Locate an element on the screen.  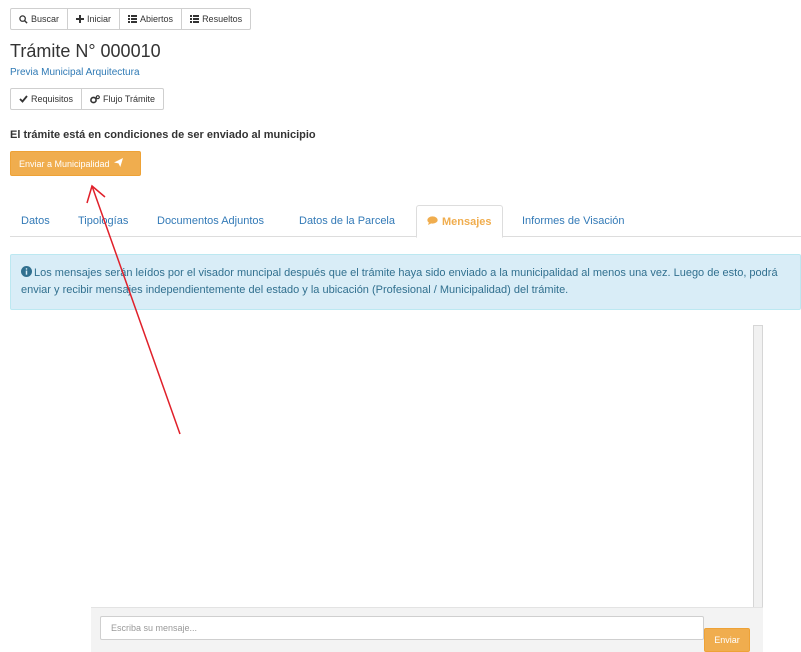
plus-icon is located at coordinates (80, 19).